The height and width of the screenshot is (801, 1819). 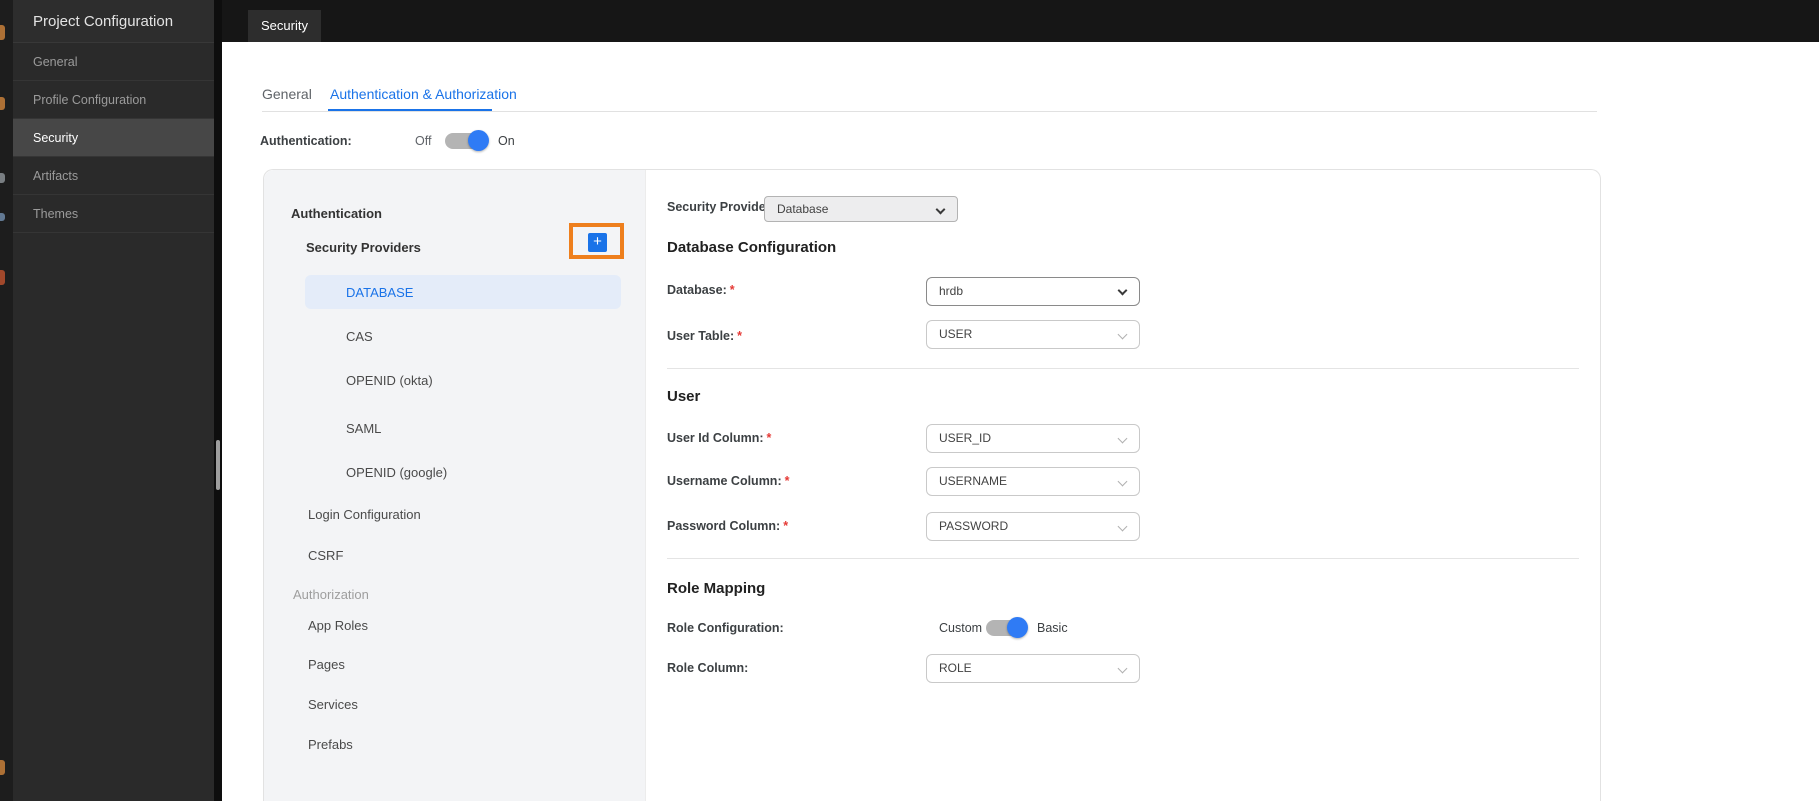 I want to click on password-column-value: PASSWORD, so click(x=974, y=526).